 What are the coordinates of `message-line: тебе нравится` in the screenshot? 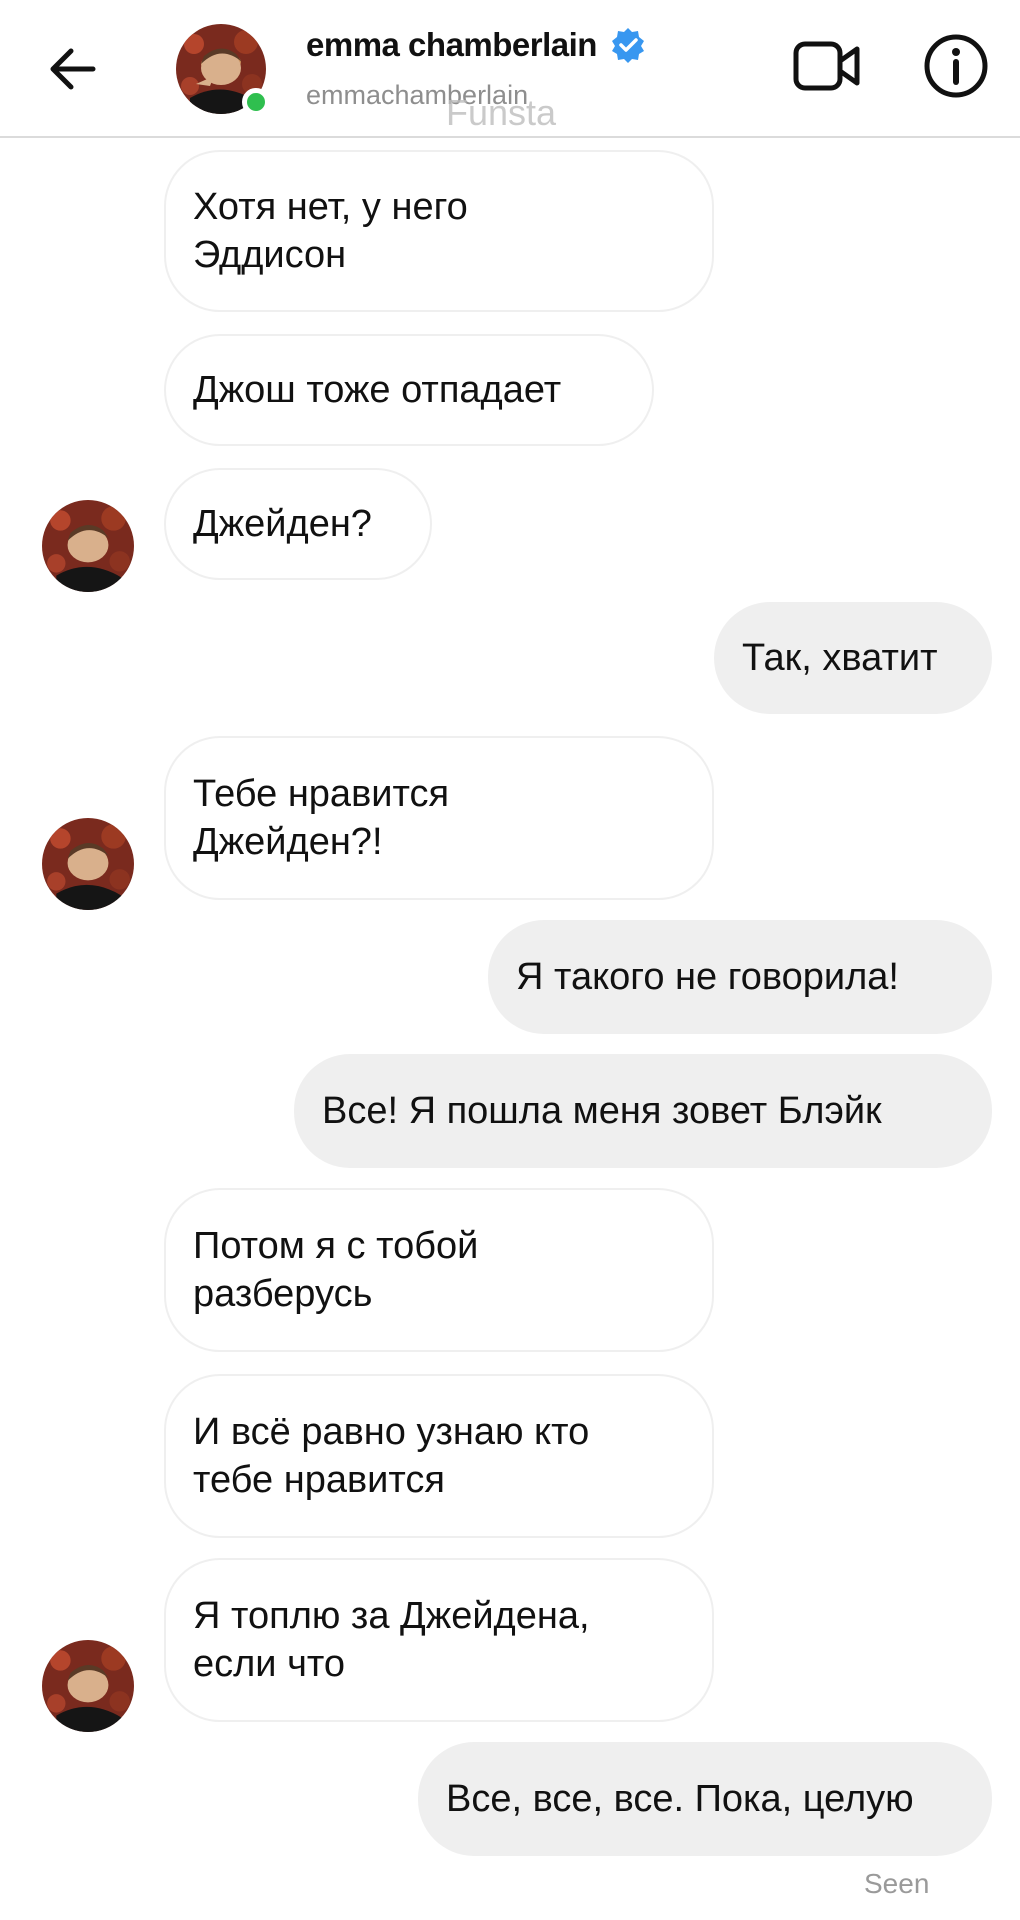 It's located at (319, 1480).